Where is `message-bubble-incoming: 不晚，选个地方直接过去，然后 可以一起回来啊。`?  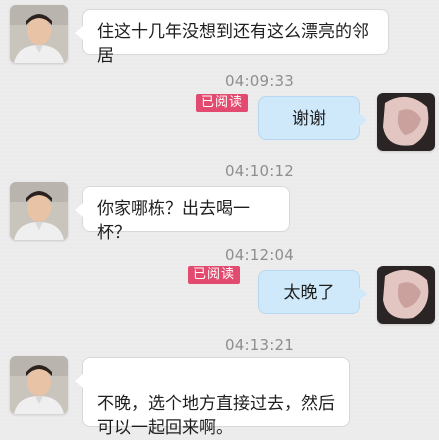 message-bubble-incoming: 不晚，选个地方直接过去，然后 可以一起回来啊。 is located at coordinates (212, 397).